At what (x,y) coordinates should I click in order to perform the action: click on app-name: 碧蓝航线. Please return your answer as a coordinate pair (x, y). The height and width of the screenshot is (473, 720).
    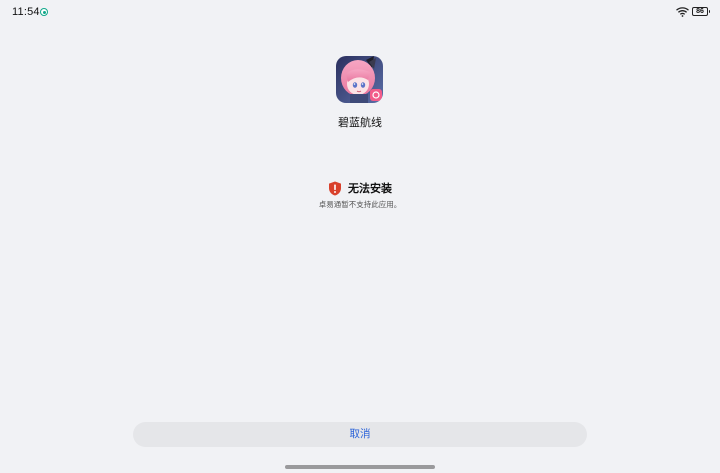
    Looking at the image, I should click on (360, 122).